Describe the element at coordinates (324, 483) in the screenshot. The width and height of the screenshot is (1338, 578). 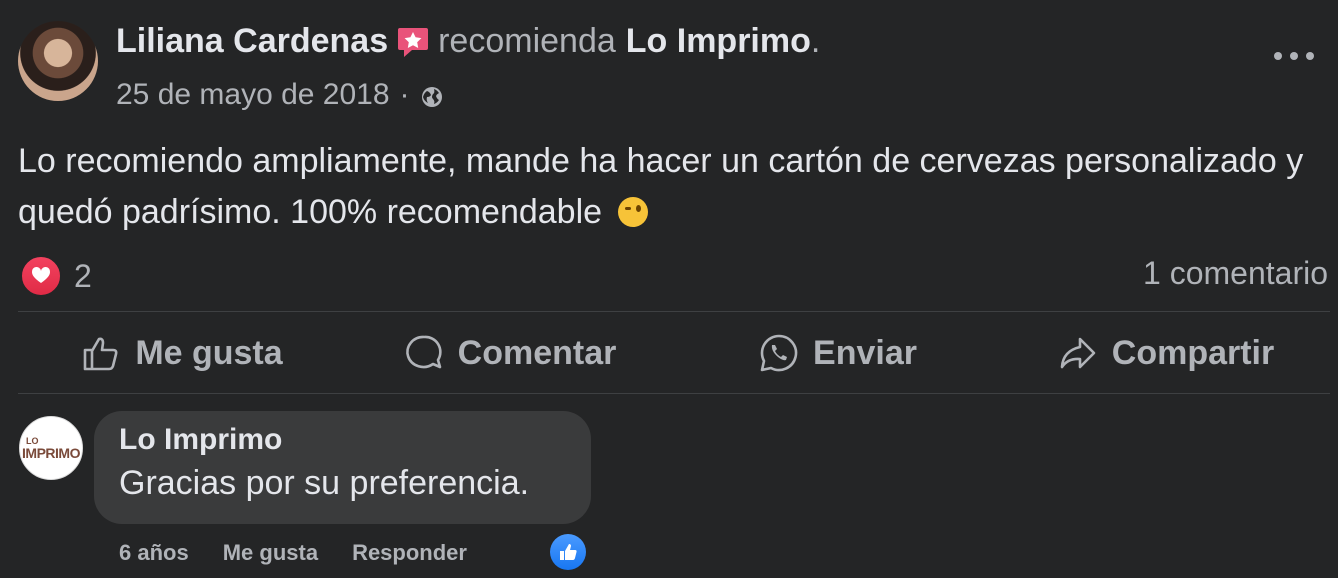
I see `comment-text: Gracias por su preferencia.` at that location.